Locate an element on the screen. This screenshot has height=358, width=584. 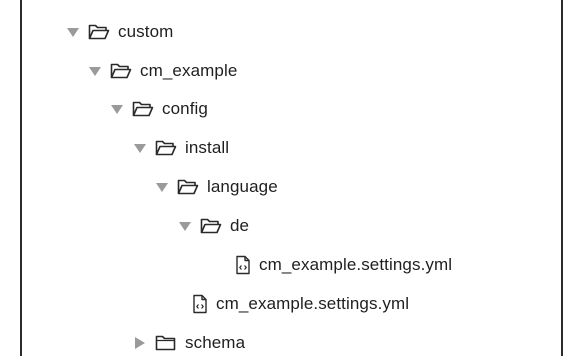
tree-item-label: schema is located at coordinates (215, 342).